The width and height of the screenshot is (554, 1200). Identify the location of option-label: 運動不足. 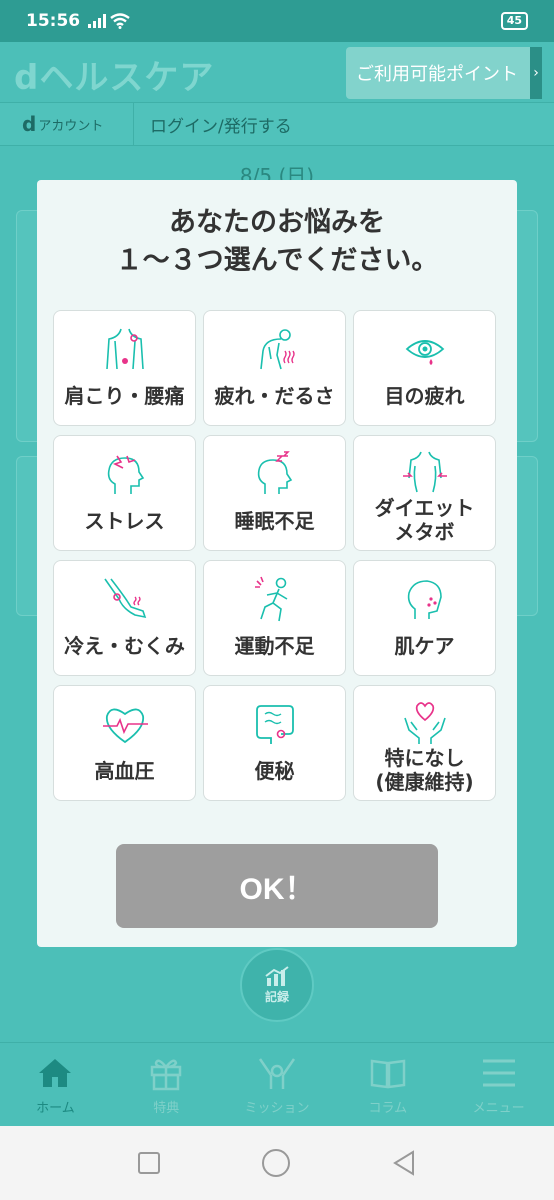
(274, 646).